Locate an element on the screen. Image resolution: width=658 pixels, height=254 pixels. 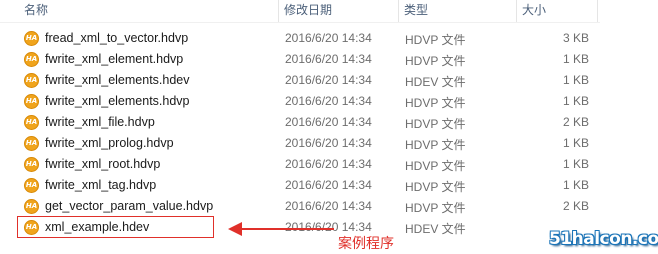
column-header-bar: 名称 修改日期 类型 大小 is located at coordinates (329, 11).